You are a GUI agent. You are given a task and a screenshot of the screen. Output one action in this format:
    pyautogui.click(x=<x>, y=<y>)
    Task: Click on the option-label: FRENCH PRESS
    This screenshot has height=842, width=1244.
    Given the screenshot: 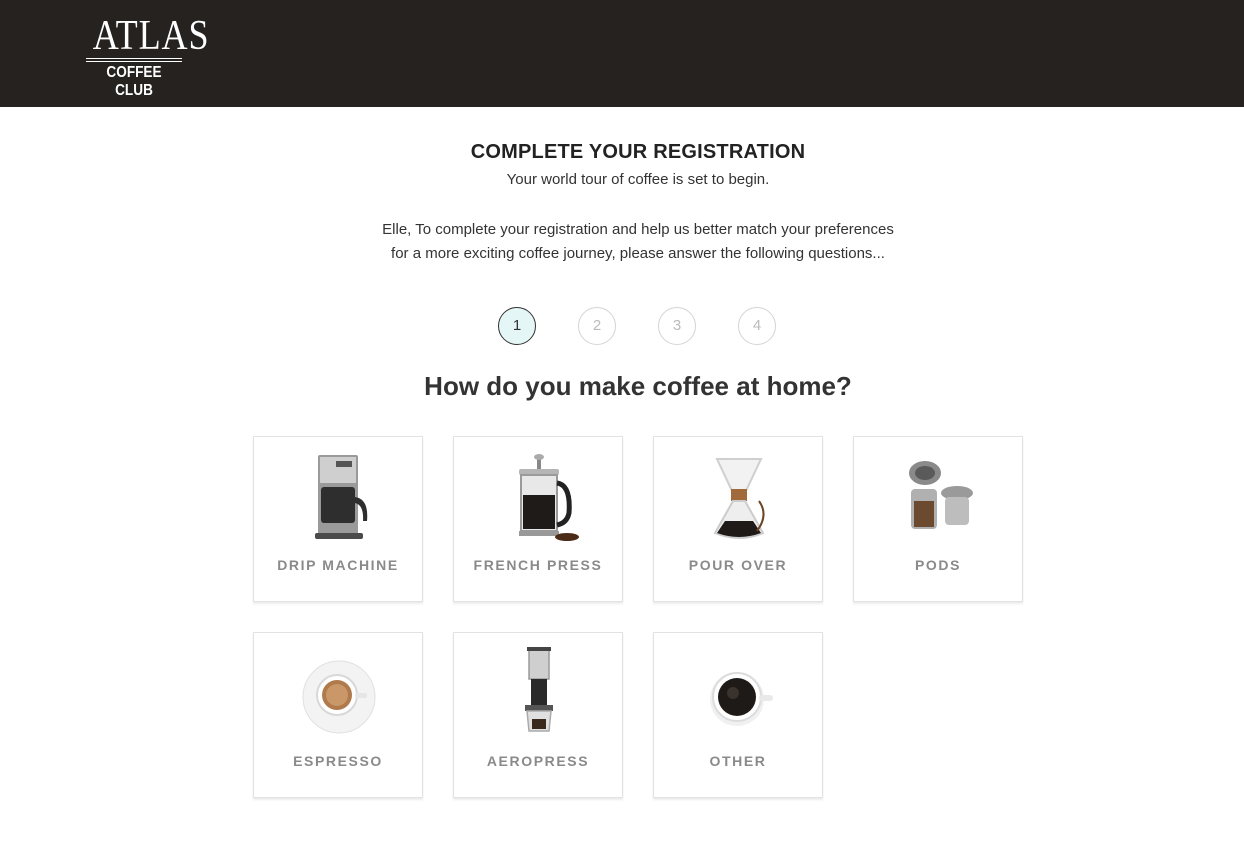 What is the action you would take?
    pyautogui.click(x=538, y=565)
    